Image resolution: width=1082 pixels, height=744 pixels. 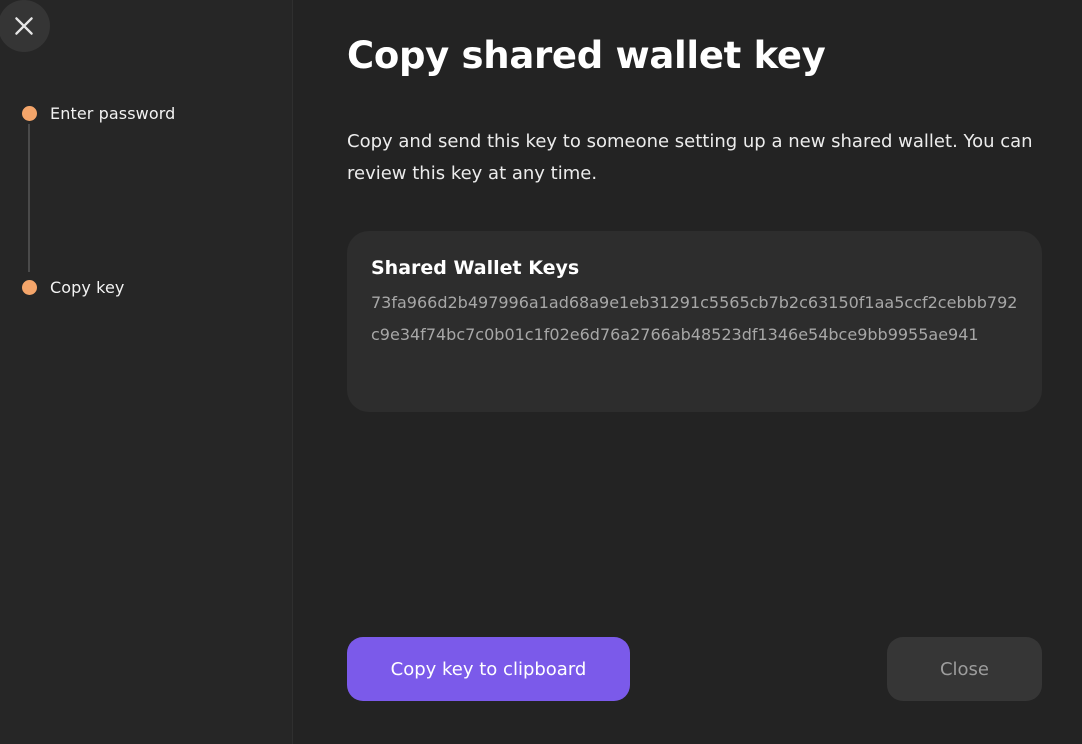 I want to click on close-icon-glyph, so click(x=24, y=26).